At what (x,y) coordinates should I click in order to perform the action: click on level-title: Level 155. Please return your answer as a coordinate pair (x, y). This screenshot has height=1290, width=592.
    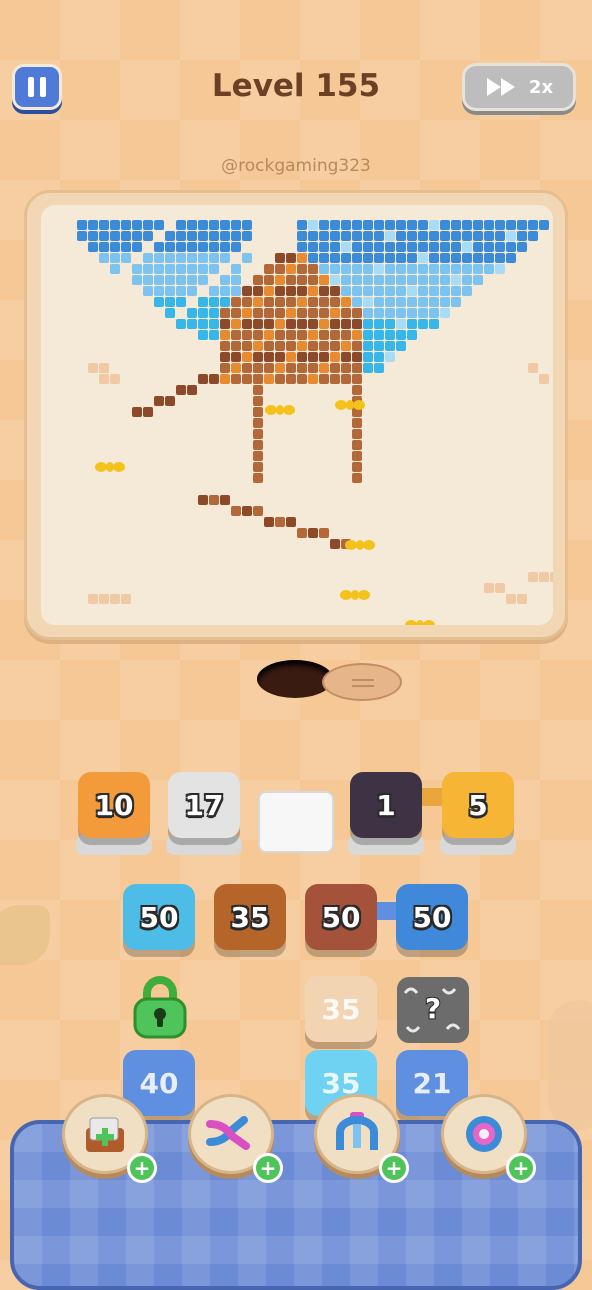
    Looking at the image, I should click on (296, 86).